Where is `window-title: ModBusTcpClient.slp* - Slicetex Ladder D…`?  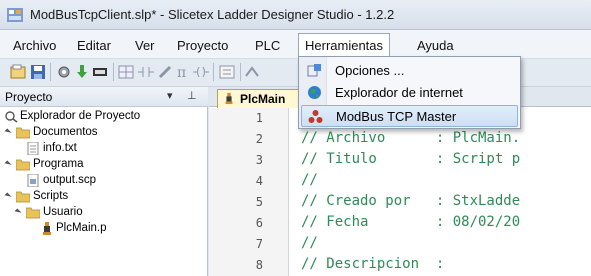
window-title: ModBusTcpClient.slp* - Slicetex Ladder D… is located at coordinates (212, 14).